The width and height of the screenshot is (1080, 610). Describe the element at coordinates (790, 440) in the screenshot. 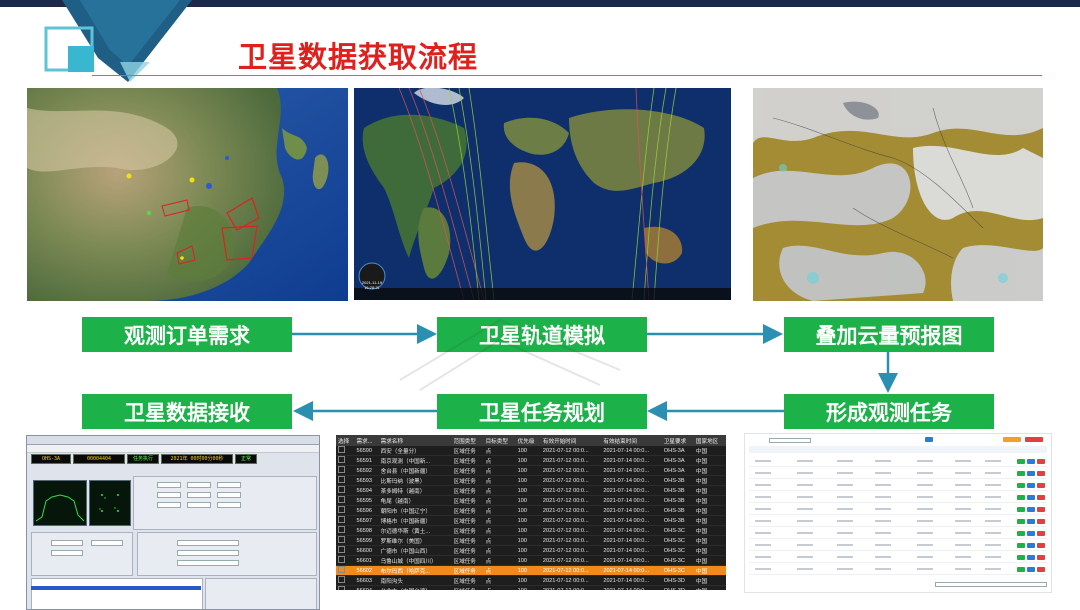

I see `tl-search-field` at that location.